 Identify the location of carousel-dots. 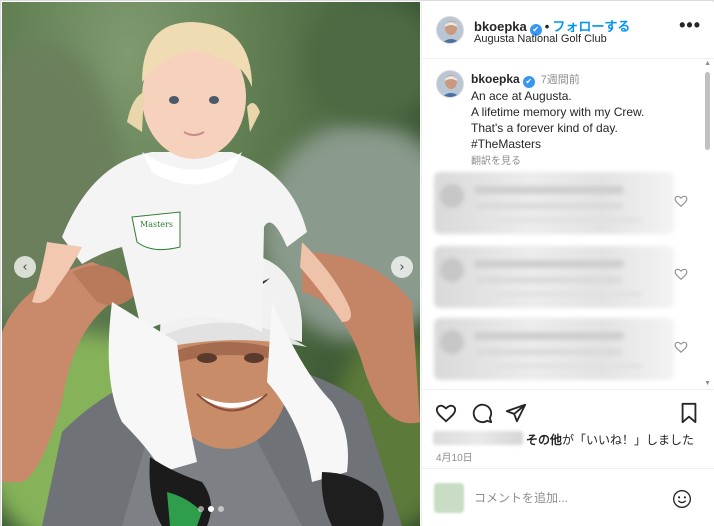
(211, 509).